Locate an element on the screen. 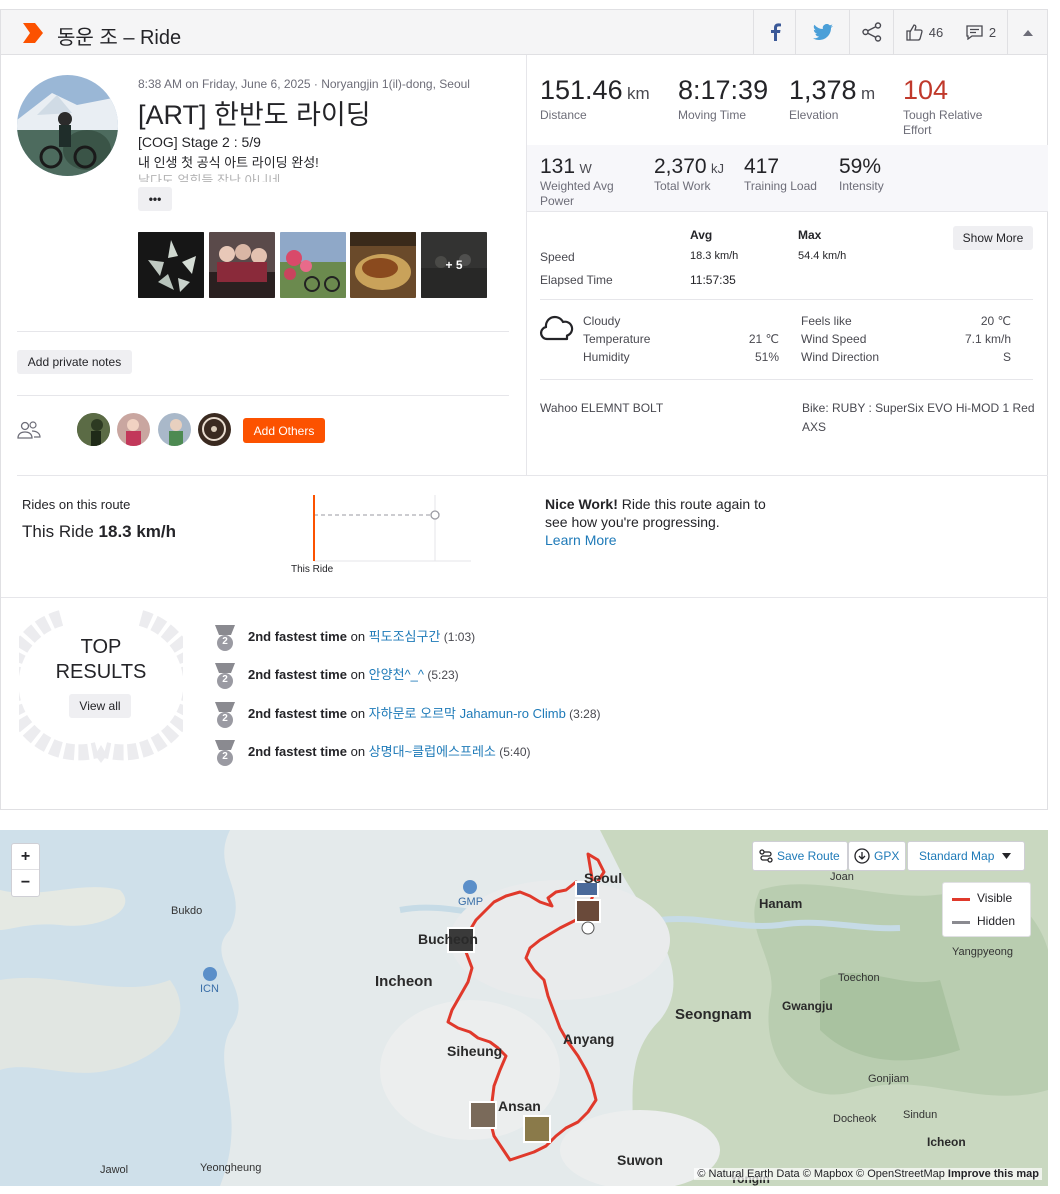 Image resolution: width=1060 pixels, height=1194 pixels. route-comparison-chart is located at coordinates (392, 528).